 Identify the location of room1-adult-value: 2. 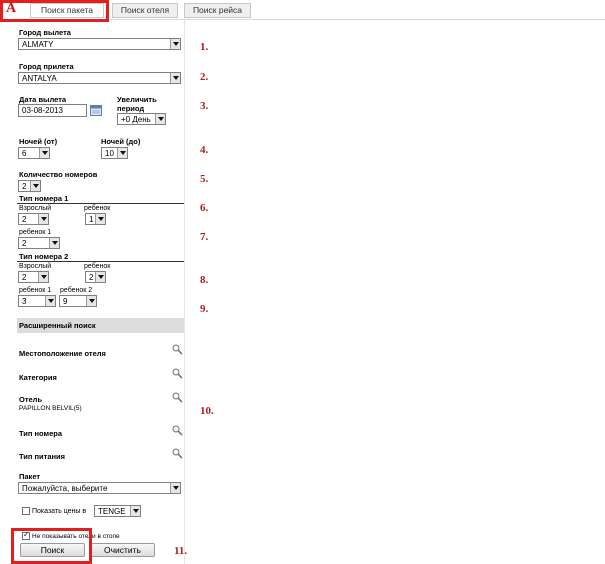
(24, 219).